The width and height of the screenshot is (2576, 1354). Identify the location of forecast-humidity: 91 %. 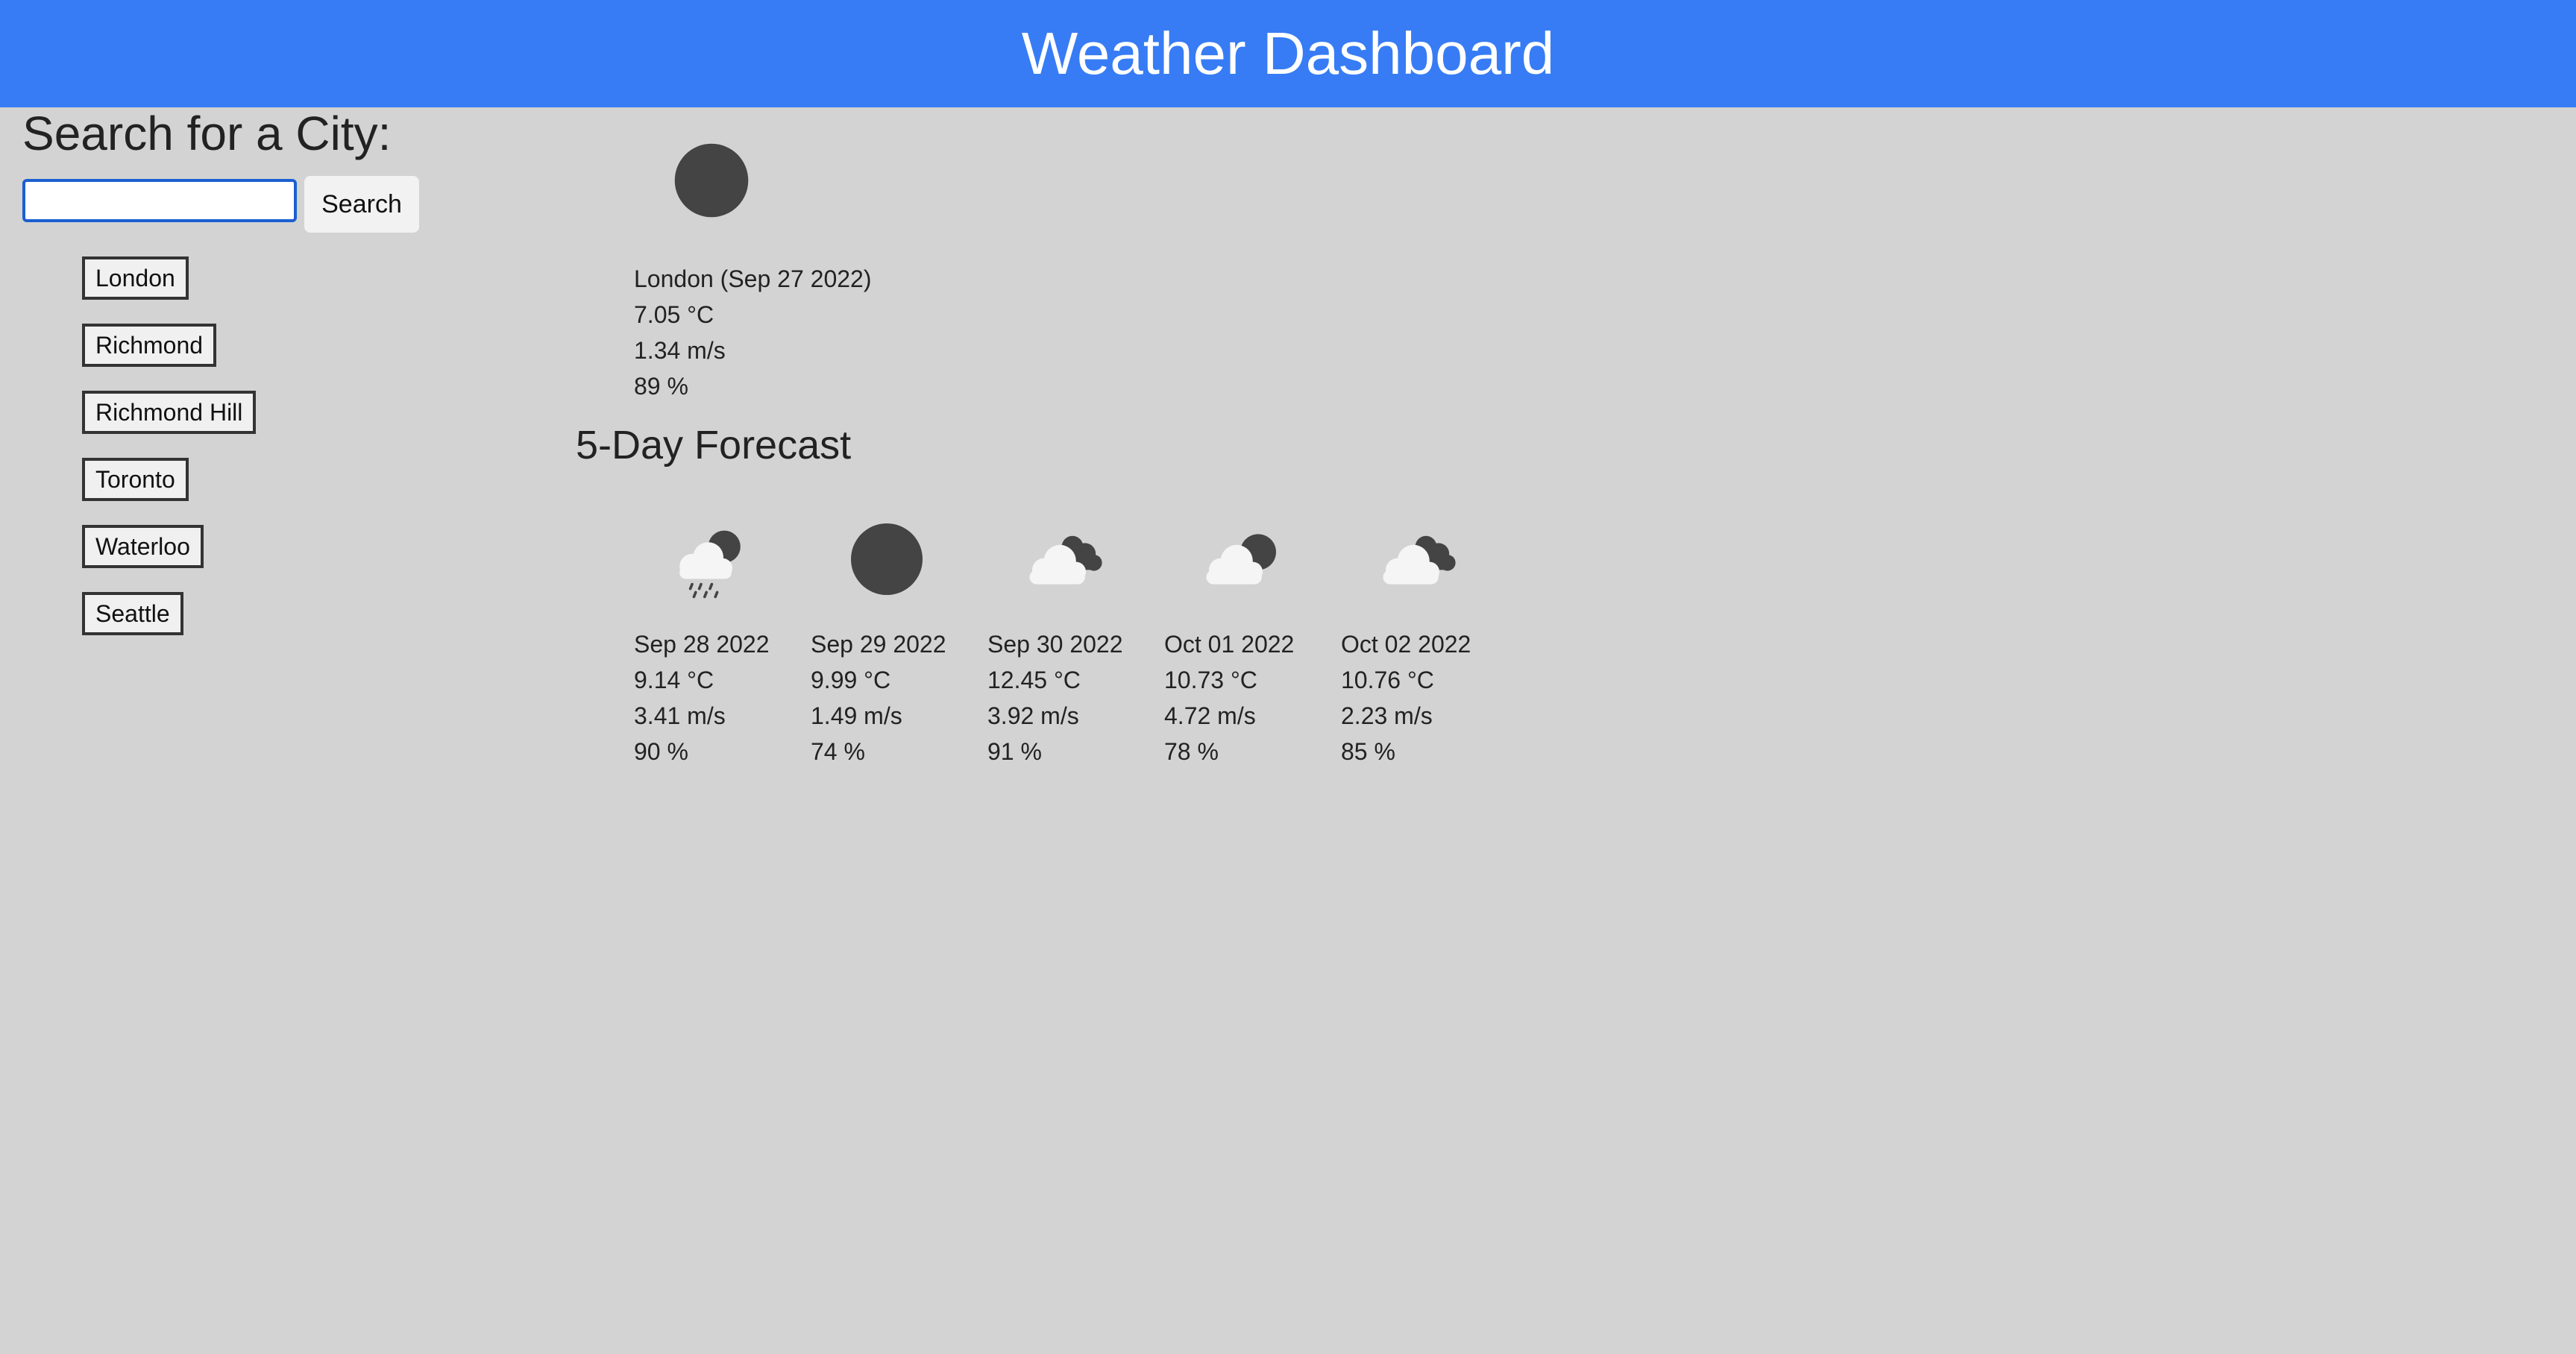
(1015, 751).